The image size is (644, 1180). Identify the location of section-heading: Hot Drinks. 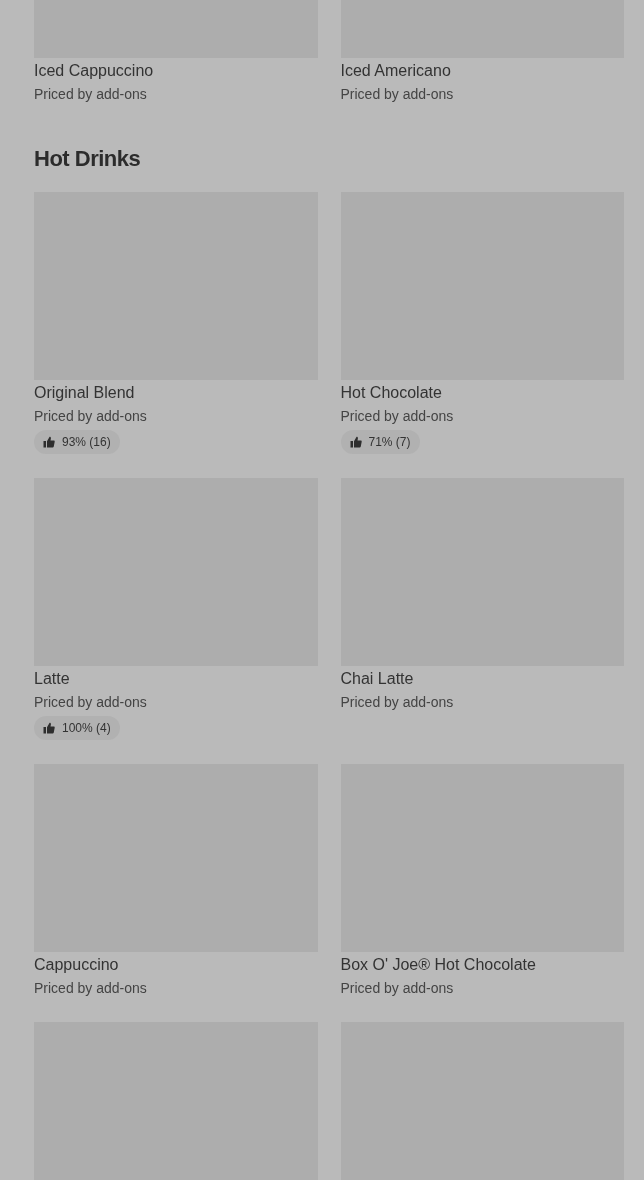
(88, 159).